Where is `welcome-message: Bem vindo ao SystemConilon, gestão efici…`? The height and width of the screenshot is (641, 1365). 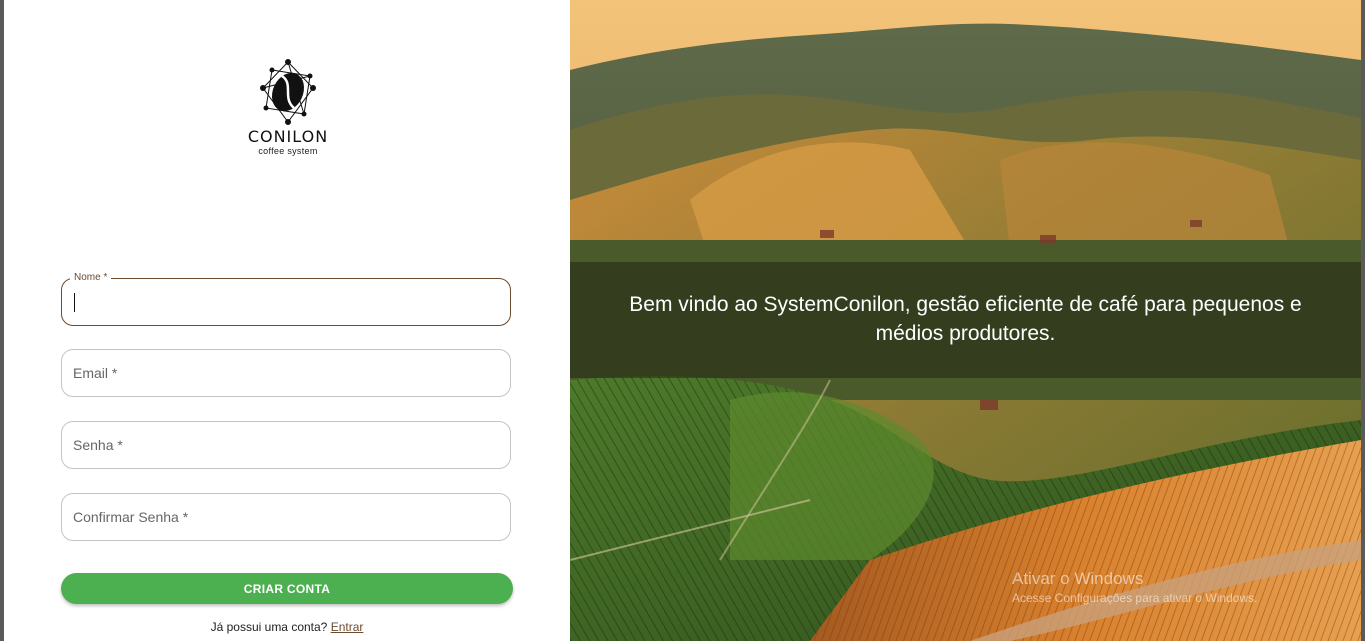
welcome-message: Bem vindo ao SystemConilon, gestão efici… is located at coordinates (965, 319).